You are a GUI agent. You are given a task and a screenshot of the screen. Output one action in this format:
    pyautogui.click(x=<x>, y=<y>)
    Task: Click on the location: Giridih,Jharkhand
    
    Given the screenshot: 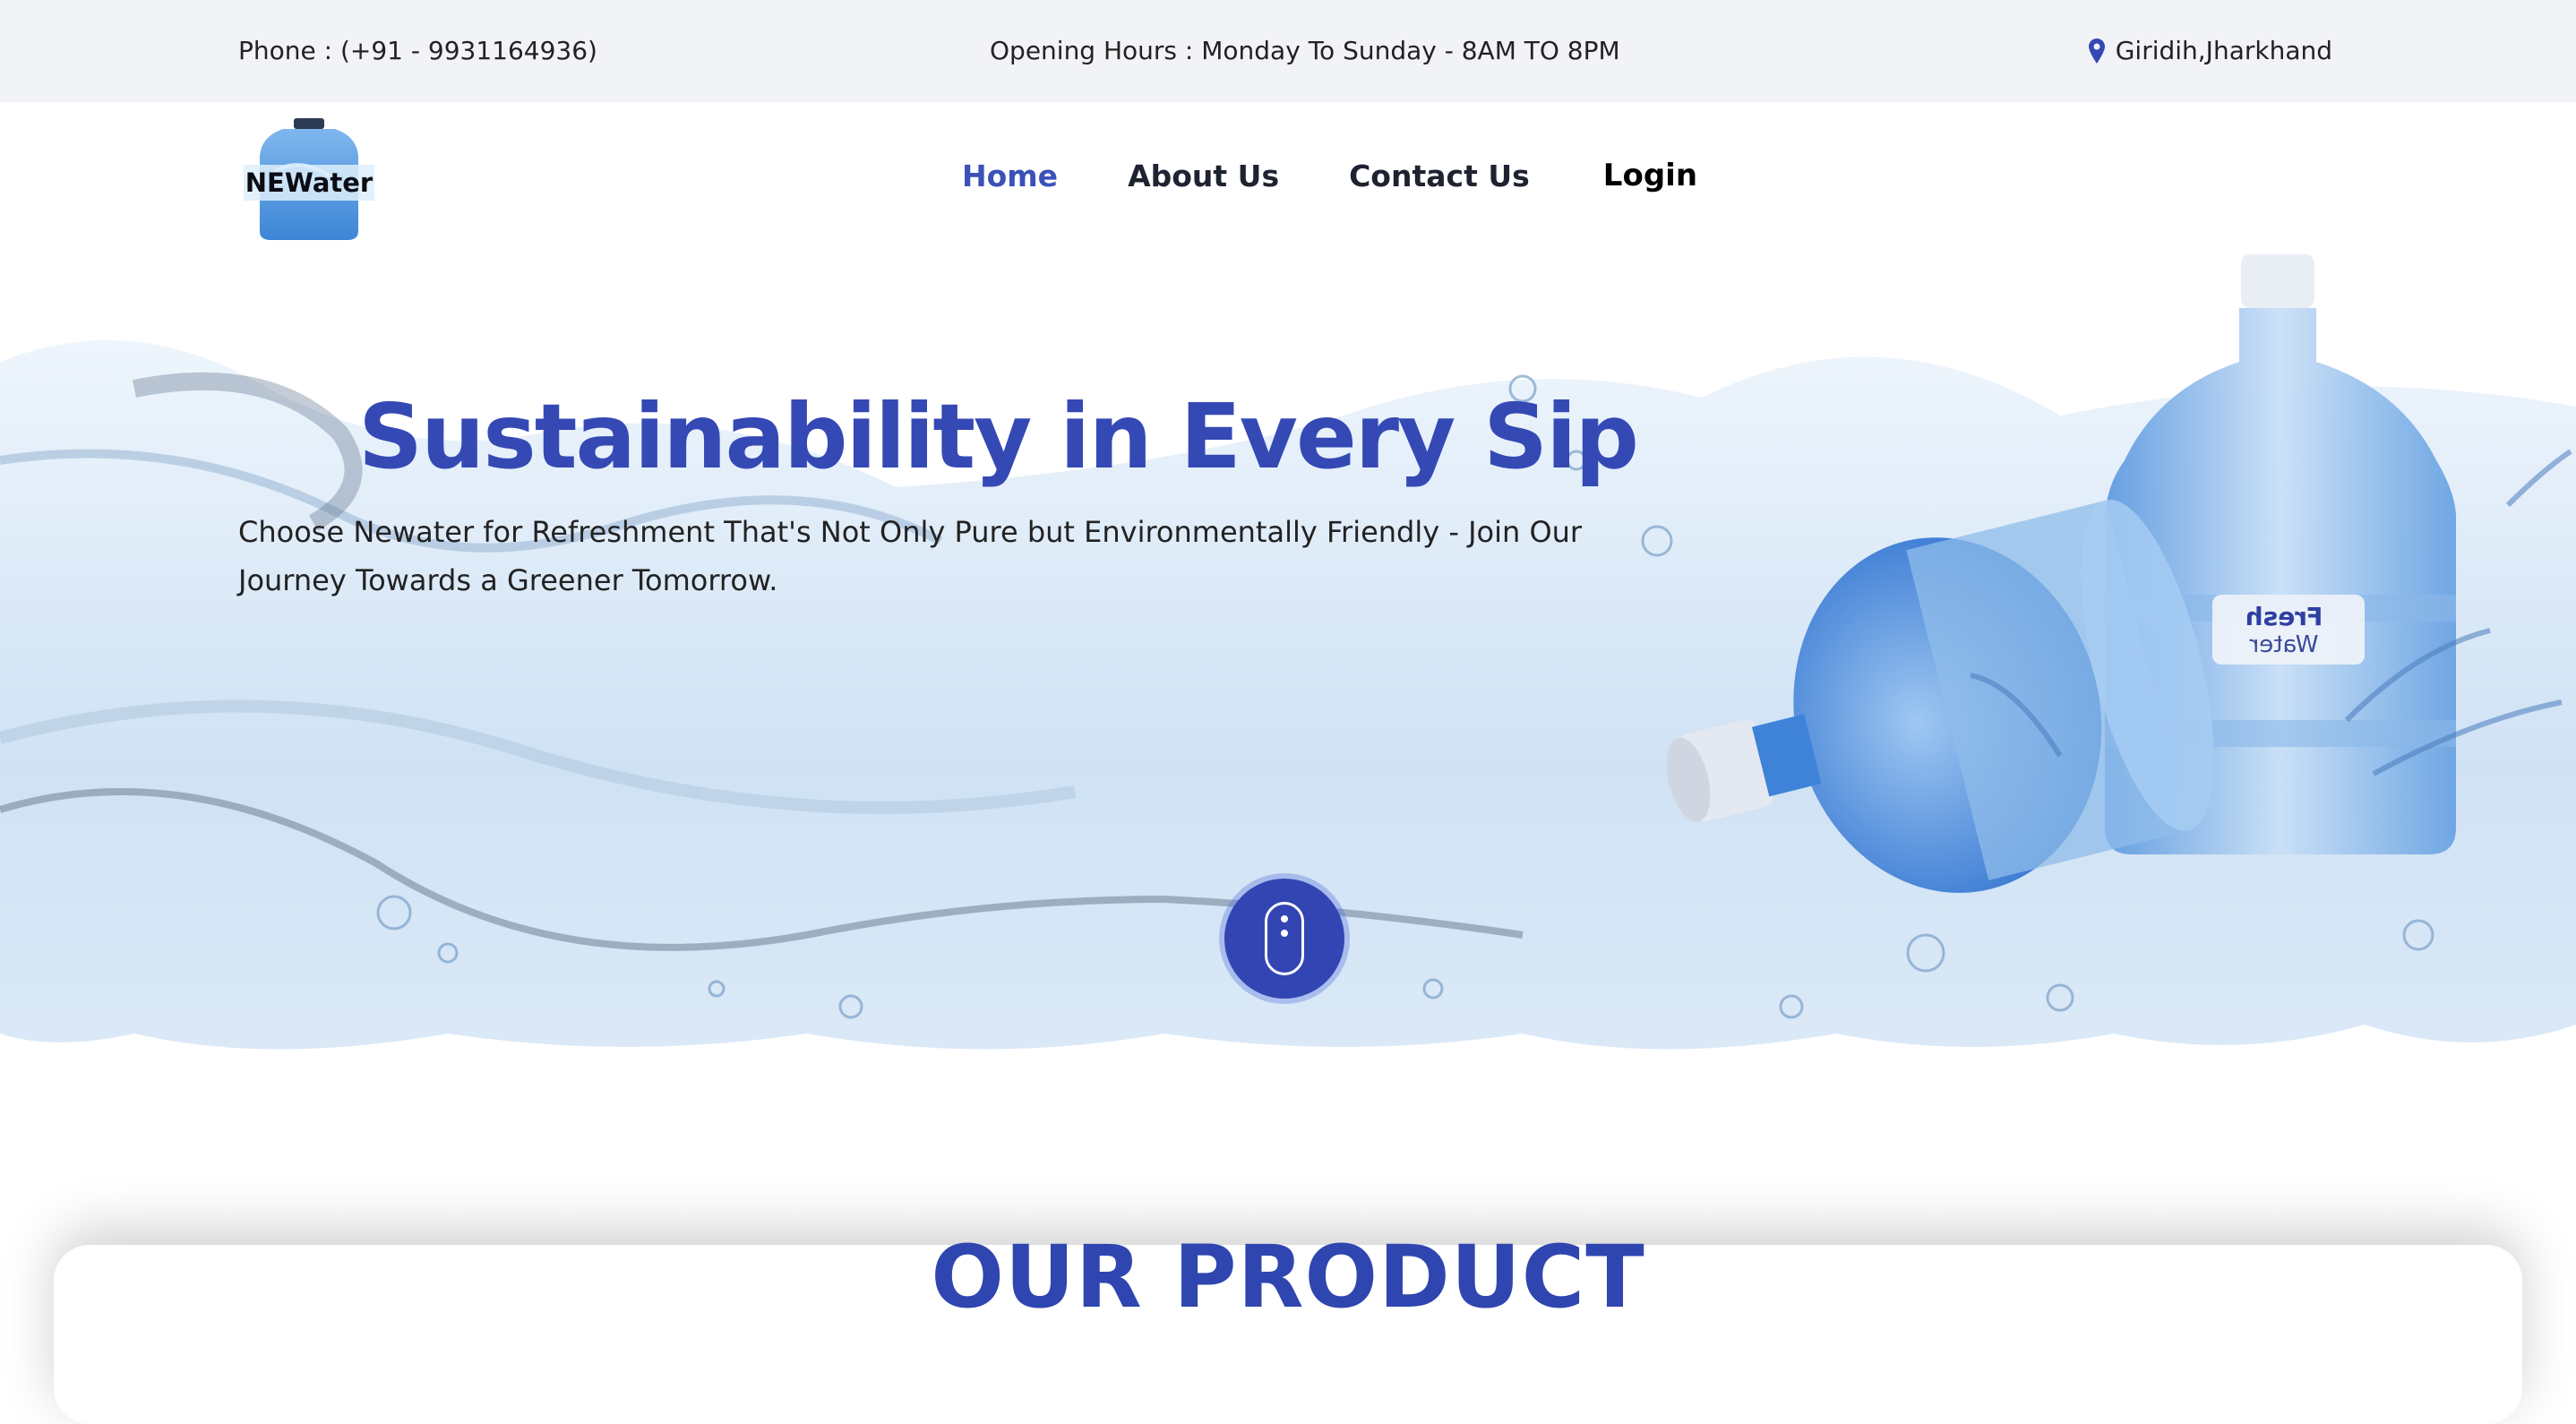 What is the action you would take?
    pyautogui.click(x=2210, y=51)
    